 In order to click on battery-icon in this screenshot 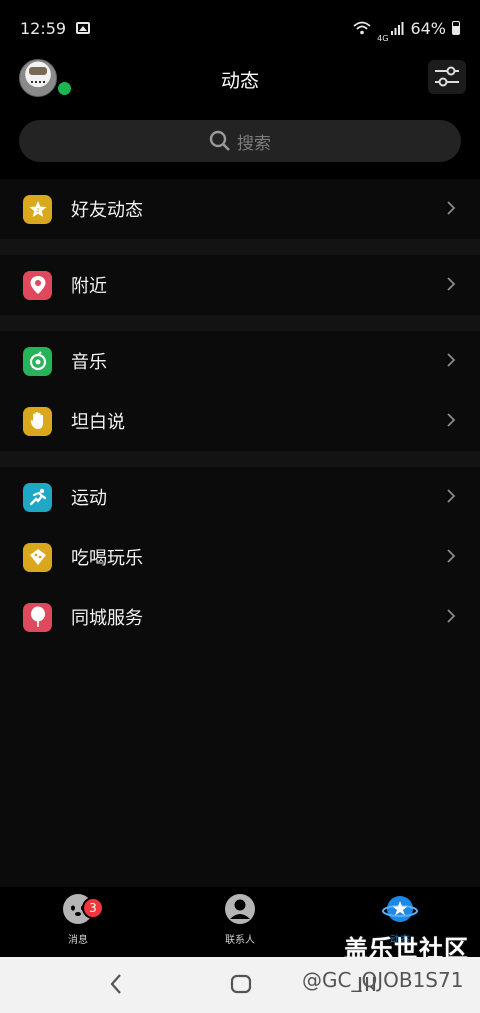, I will do `click(456, 28)`.